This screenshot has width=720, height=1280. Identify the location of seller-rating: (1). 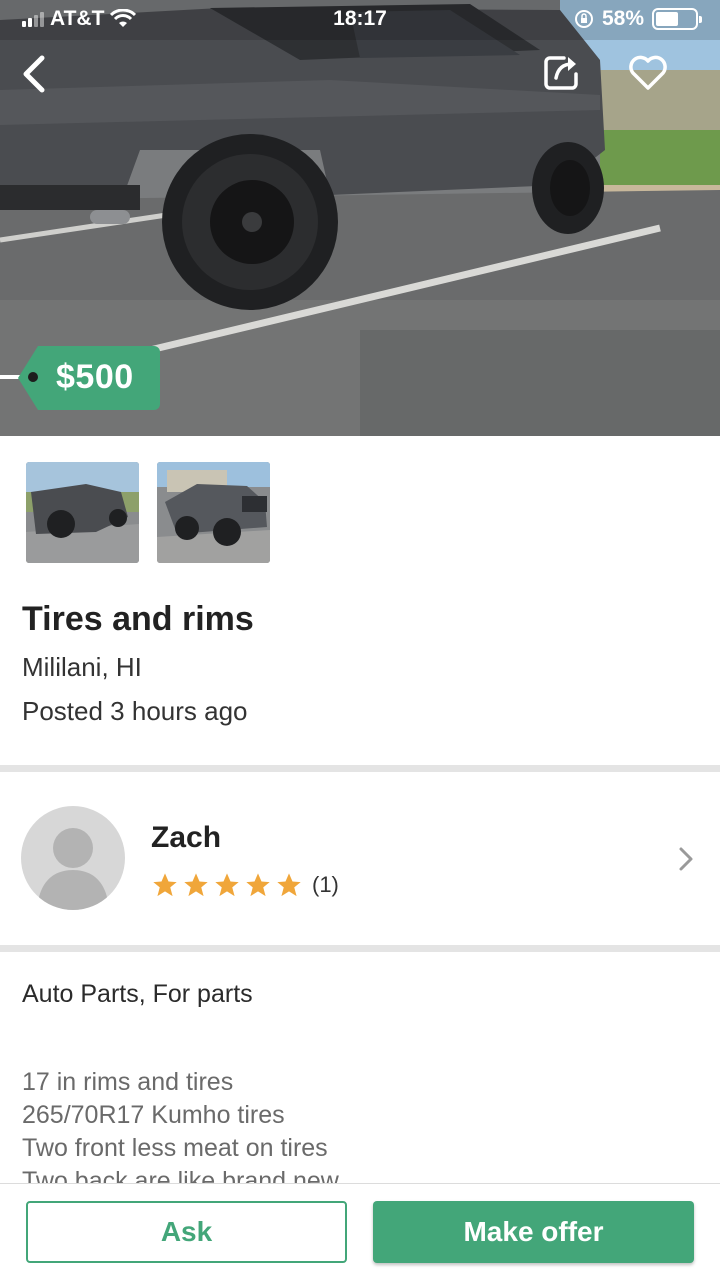
(245, 885).